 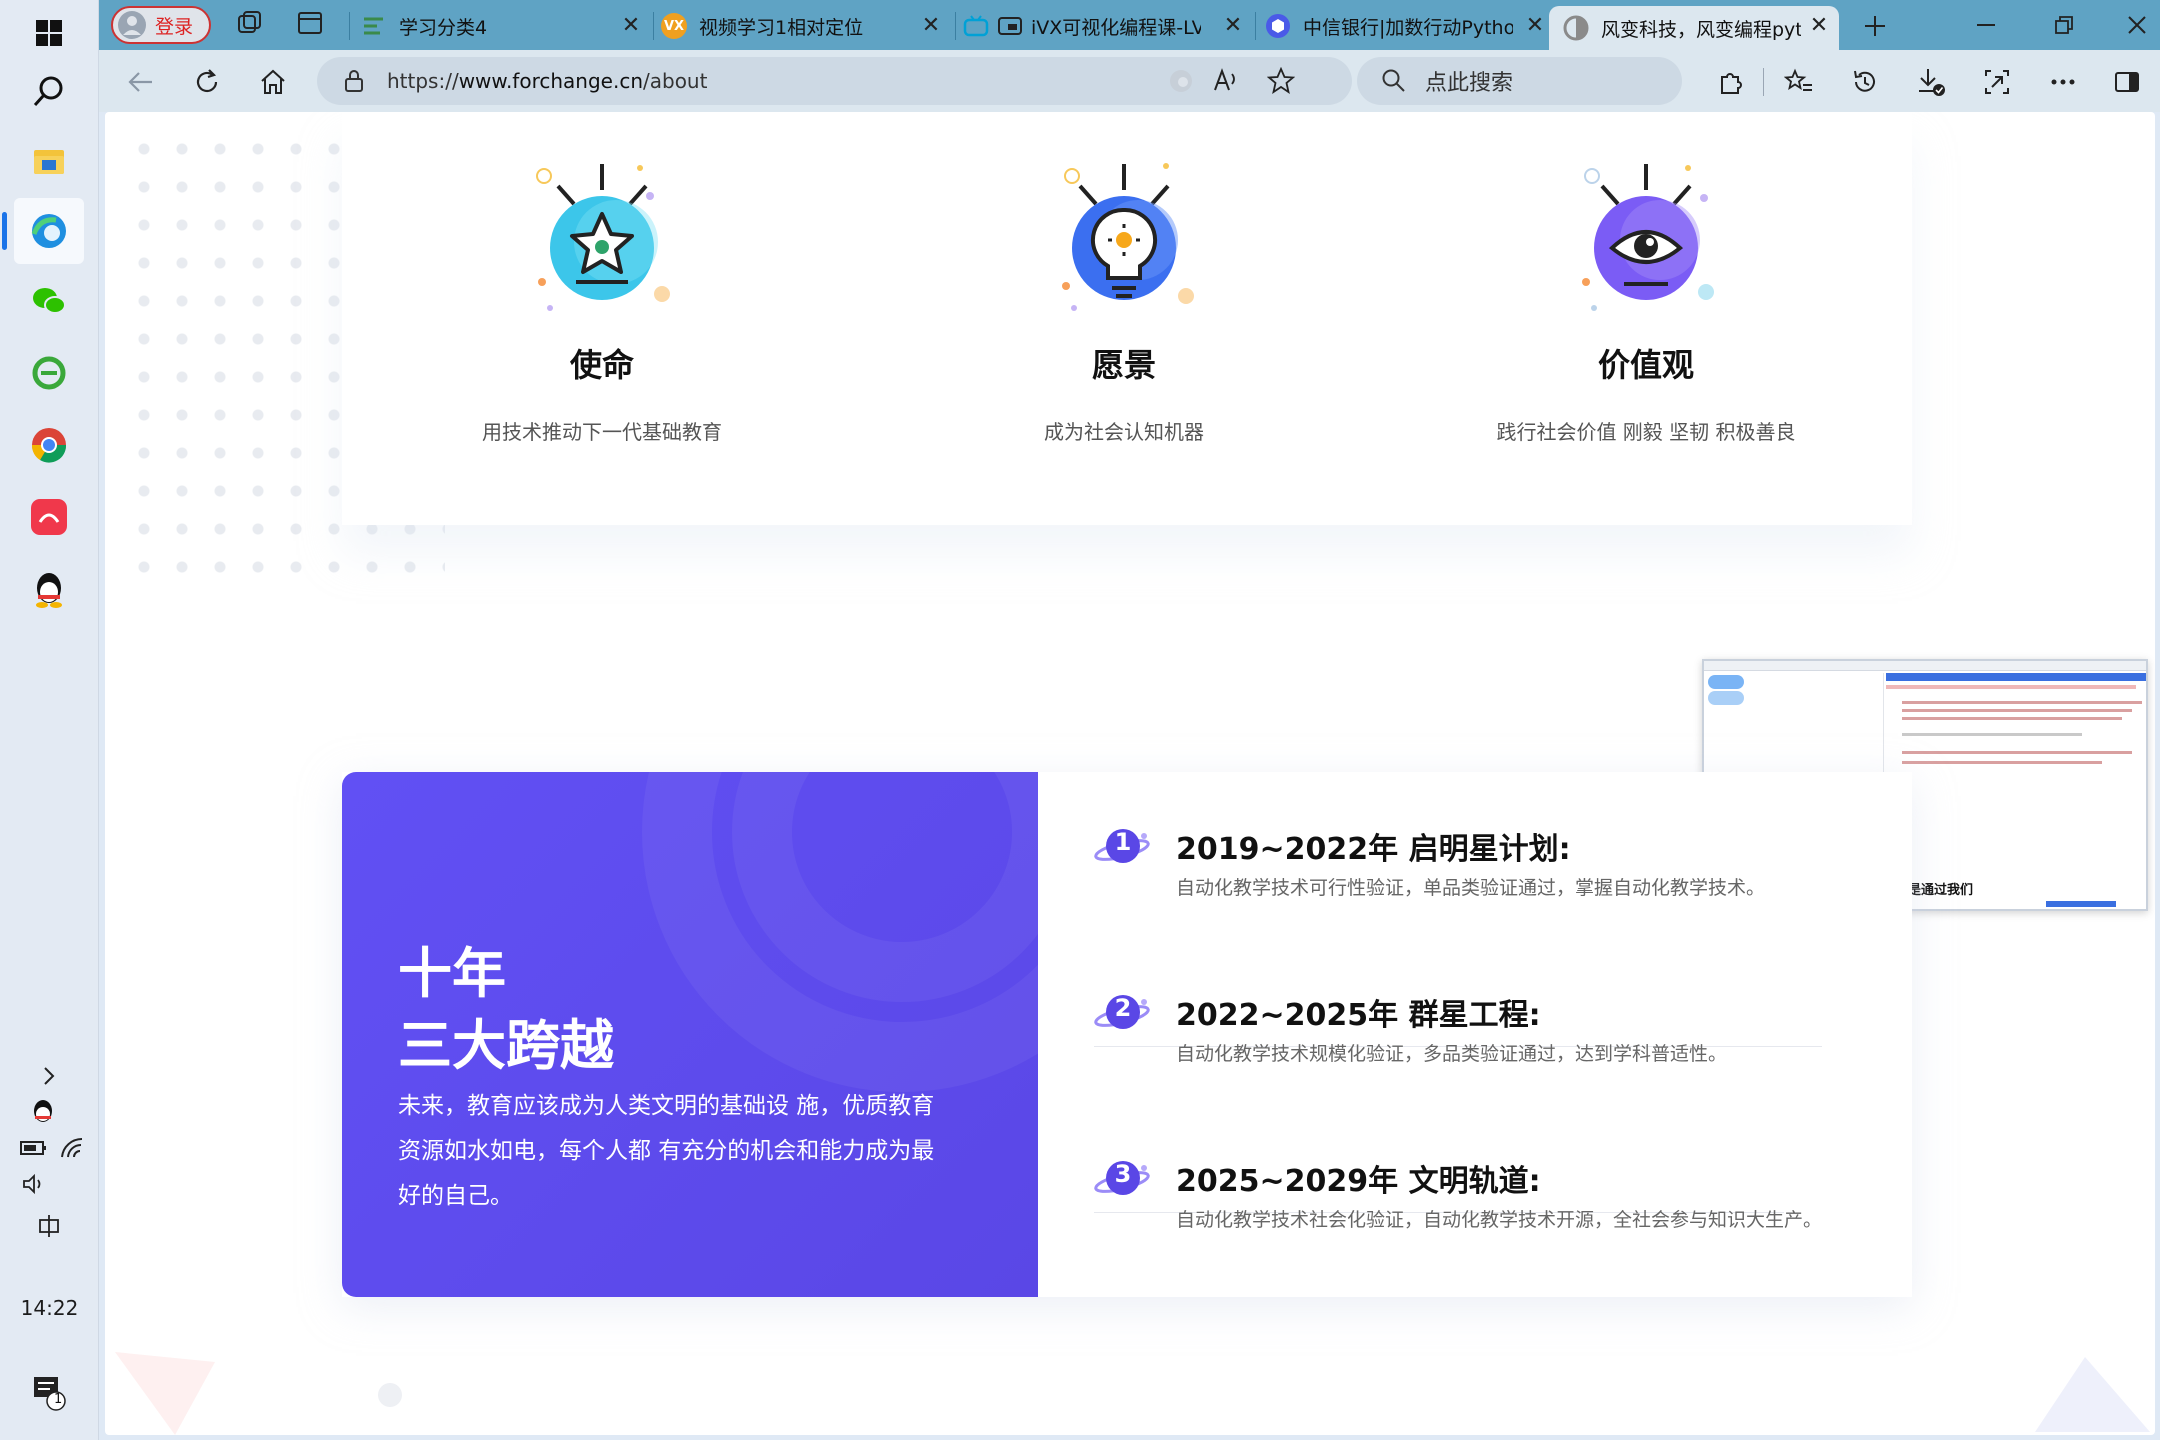 I want to click on input-method-tray, so click(x=49, y=1226).